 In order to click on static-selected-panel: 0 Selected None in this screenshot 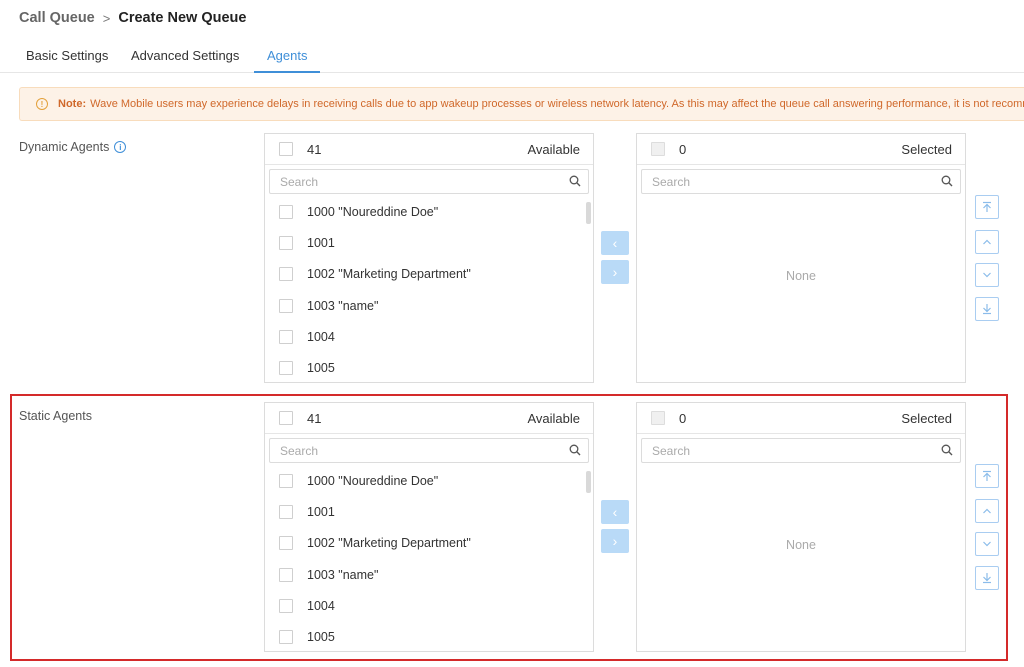, I will do `click(801, 527)`.